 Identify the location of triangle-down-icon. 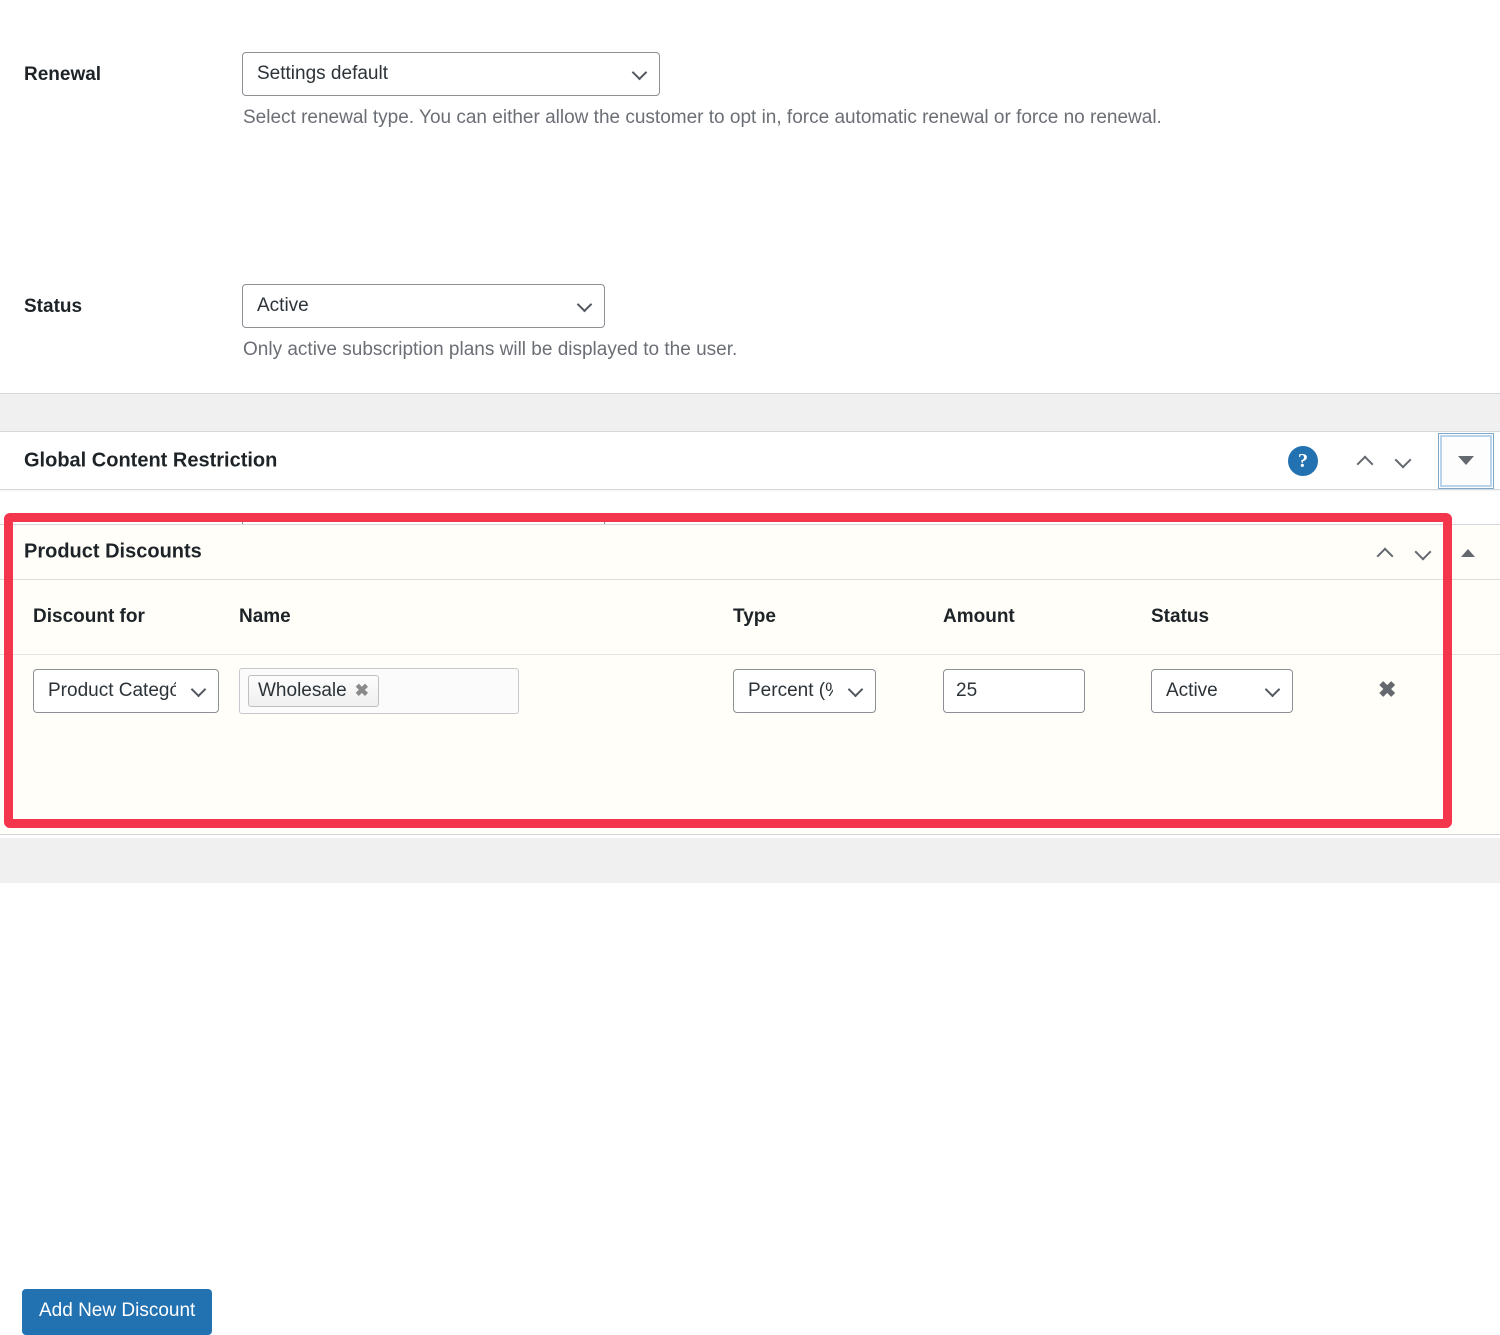
(1466, 460).